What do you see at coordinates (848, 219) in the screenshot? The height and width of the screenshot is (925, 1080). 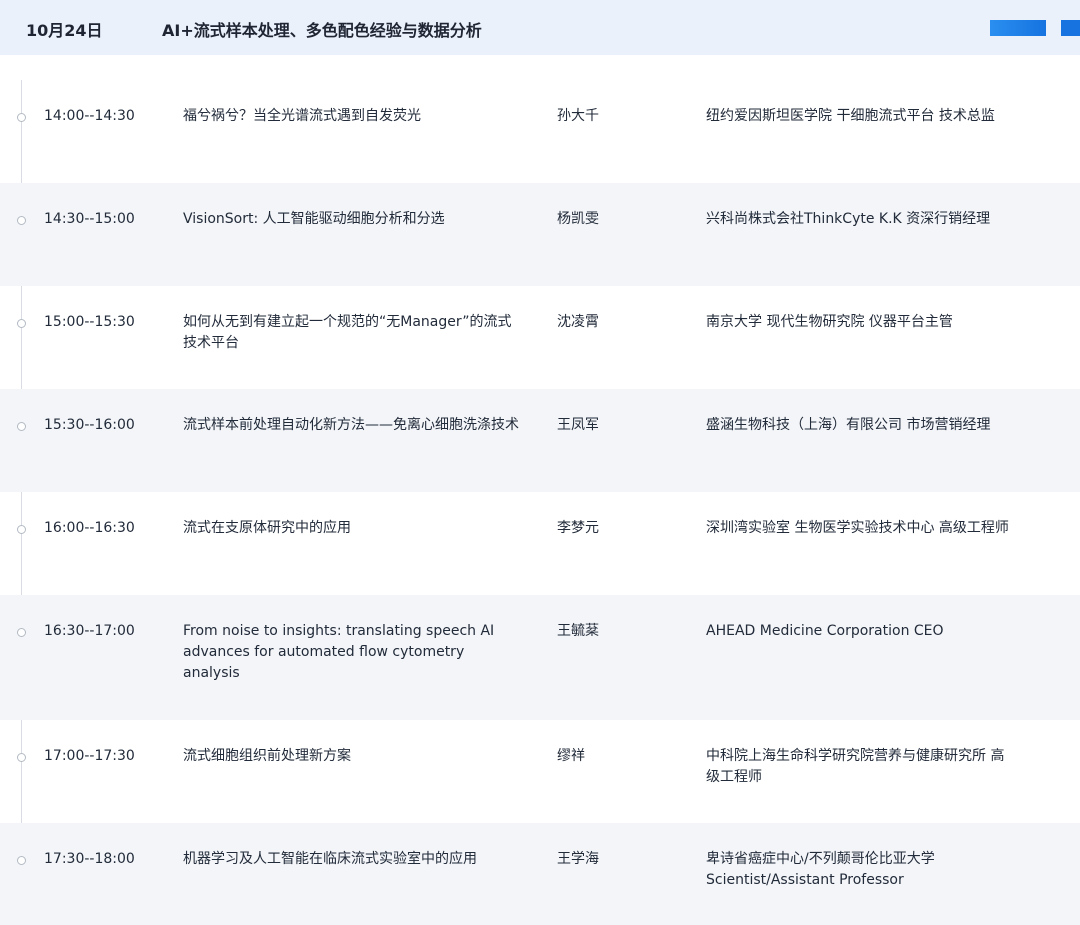 I see `session-organization: 兴科尚株式会社ThinkCyte K.K 资深行销经理` at bounding box center [848, 219].